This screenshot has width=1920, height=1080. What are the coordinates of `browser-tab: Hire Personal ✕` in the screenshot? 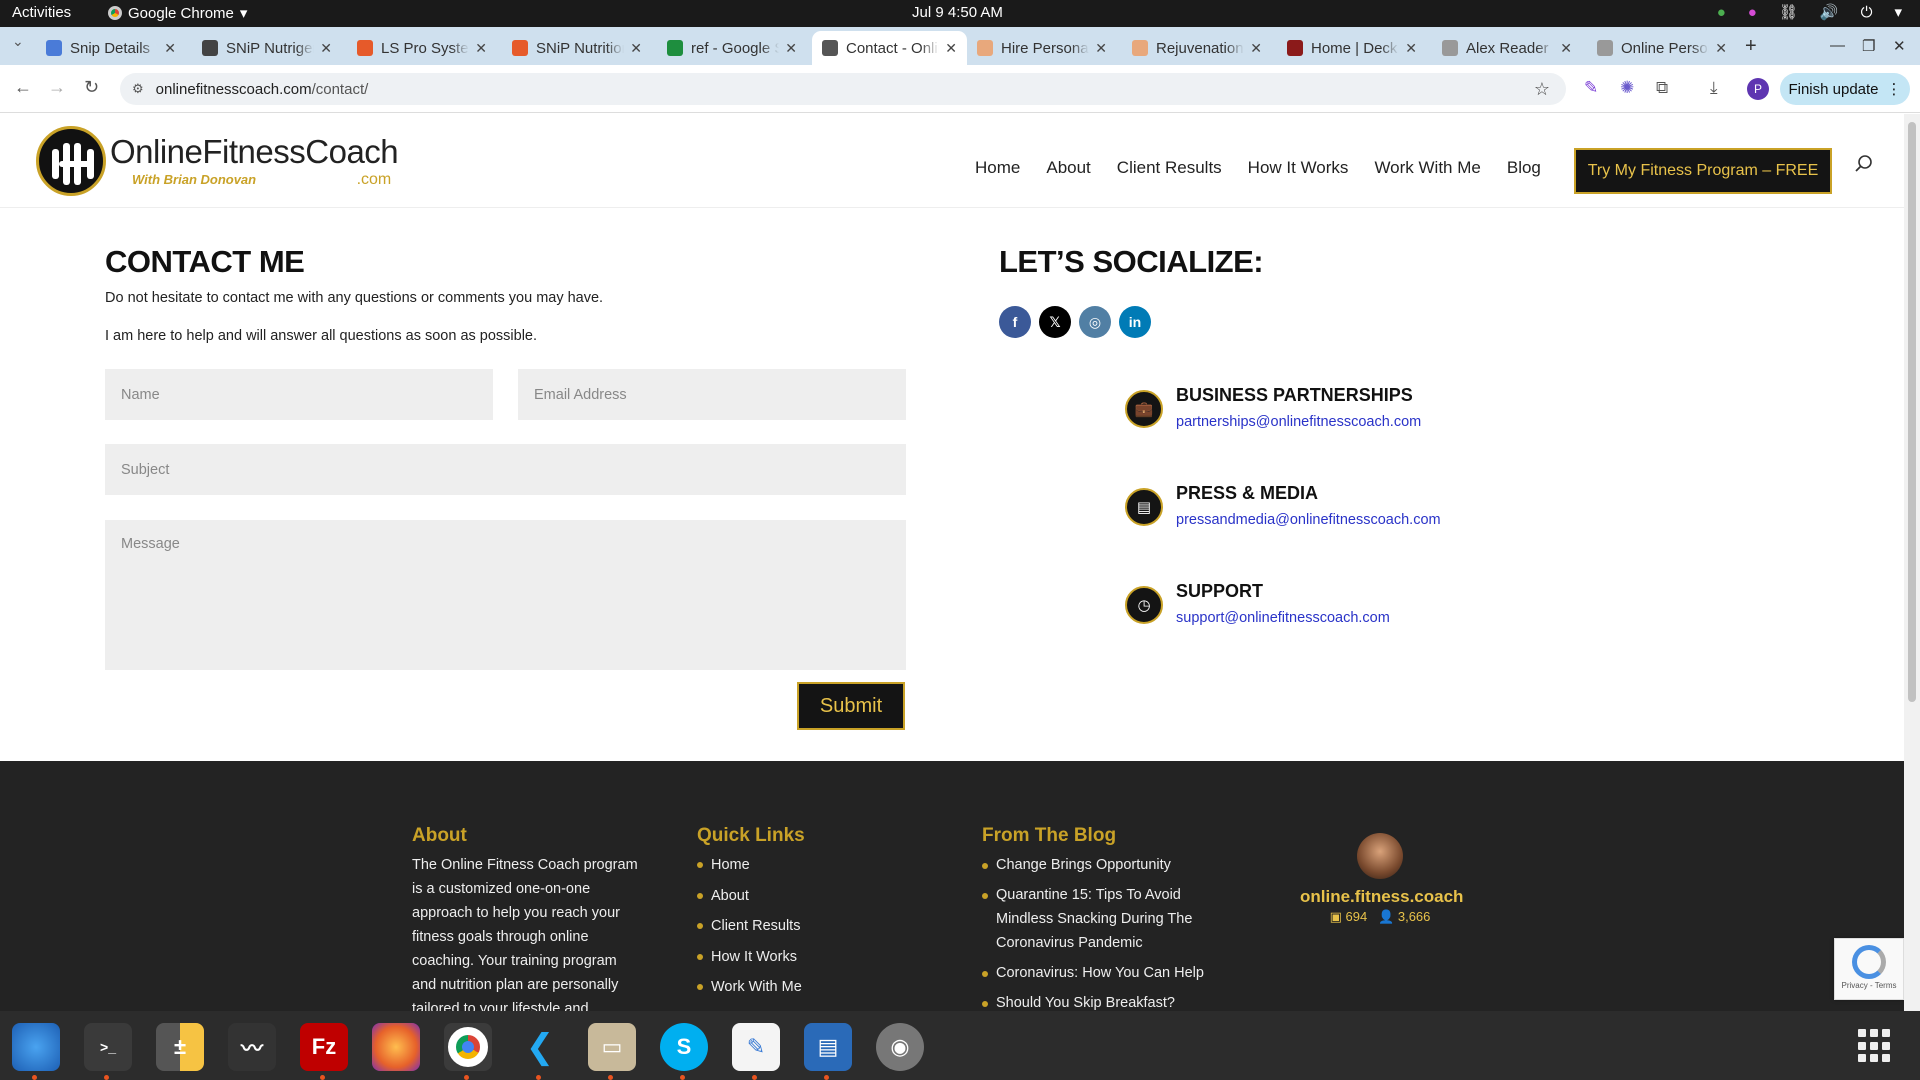 It's located at (1042, 48).